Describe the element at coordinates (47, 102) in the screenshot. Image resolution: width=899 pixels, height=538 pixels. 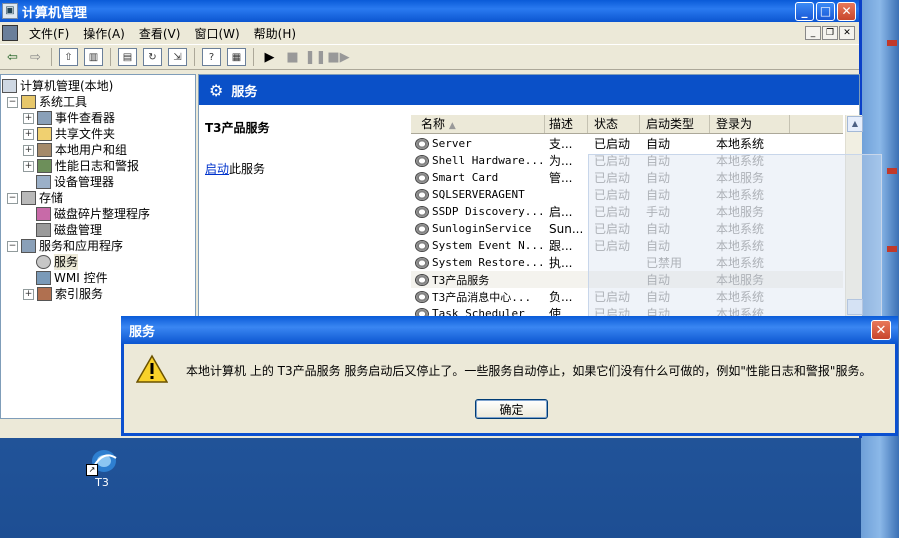
I see `tree-node-system-tools: − 系统工具` at that location.